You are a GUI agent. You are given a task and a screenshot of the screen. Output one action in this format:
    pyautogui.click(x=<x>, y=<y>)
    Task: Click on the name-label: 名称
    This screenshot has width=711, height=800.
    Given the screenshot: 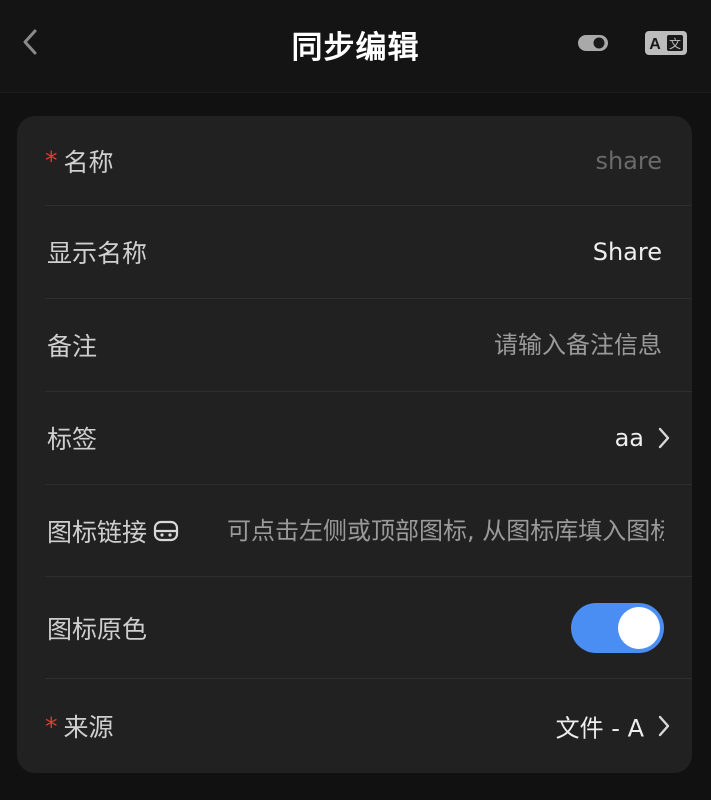 What is the action you would take?
    pyautogui.click(x=88, y=162)
    